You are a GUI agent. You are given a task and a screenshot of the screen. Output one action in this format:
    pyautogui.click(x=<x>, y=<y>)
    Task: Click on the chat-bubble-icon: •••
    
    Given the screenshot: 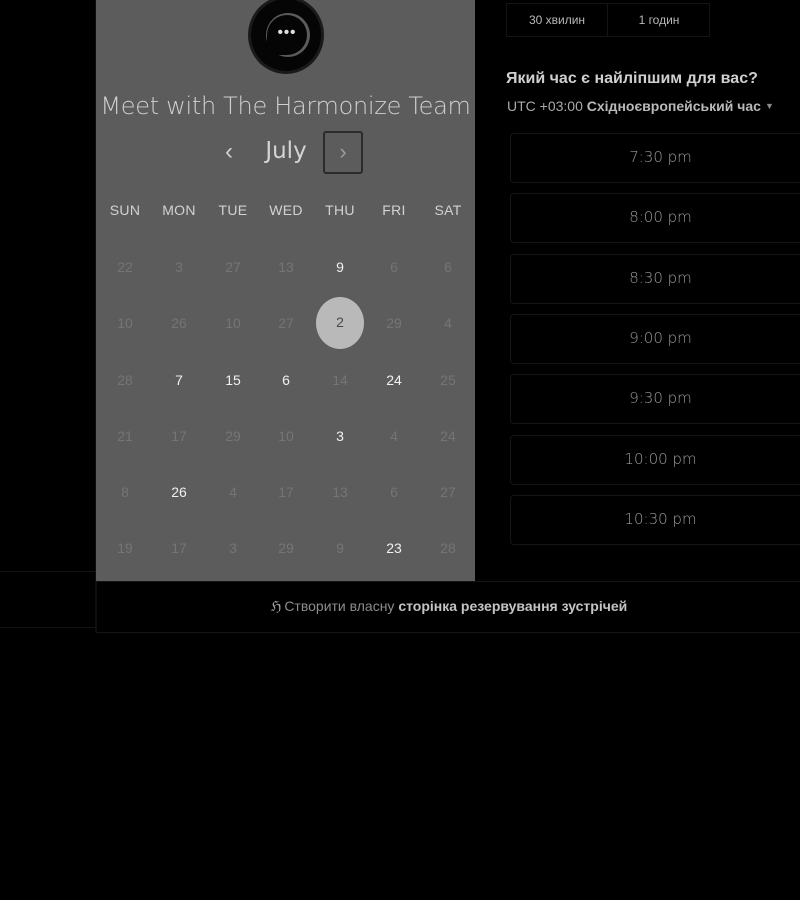 What is the action you would take?
    pyautogui.click(x=287, y=35)
    